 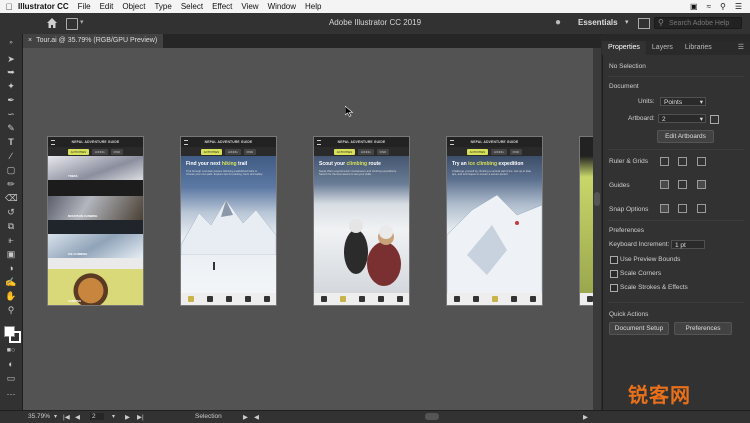 I want to click on panel-menu-icon: ☰, so click(x=741, y=48).